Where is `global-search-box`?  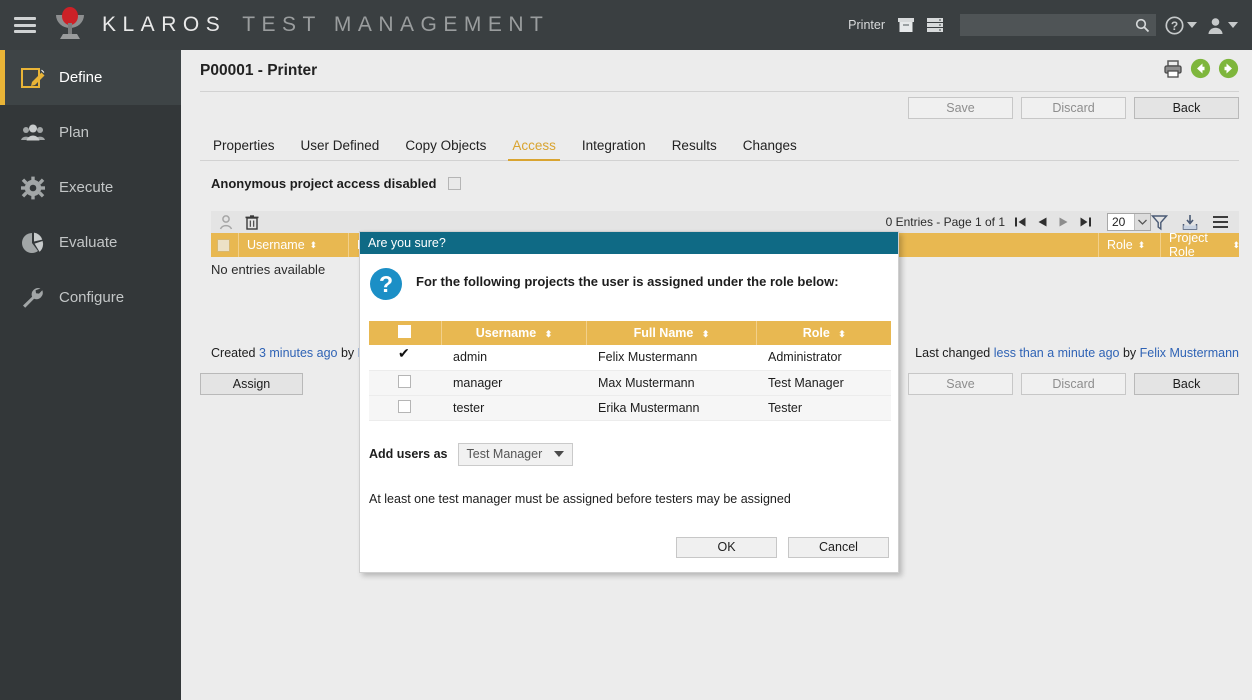
global-search-box is located at coordinates (1058, 25).